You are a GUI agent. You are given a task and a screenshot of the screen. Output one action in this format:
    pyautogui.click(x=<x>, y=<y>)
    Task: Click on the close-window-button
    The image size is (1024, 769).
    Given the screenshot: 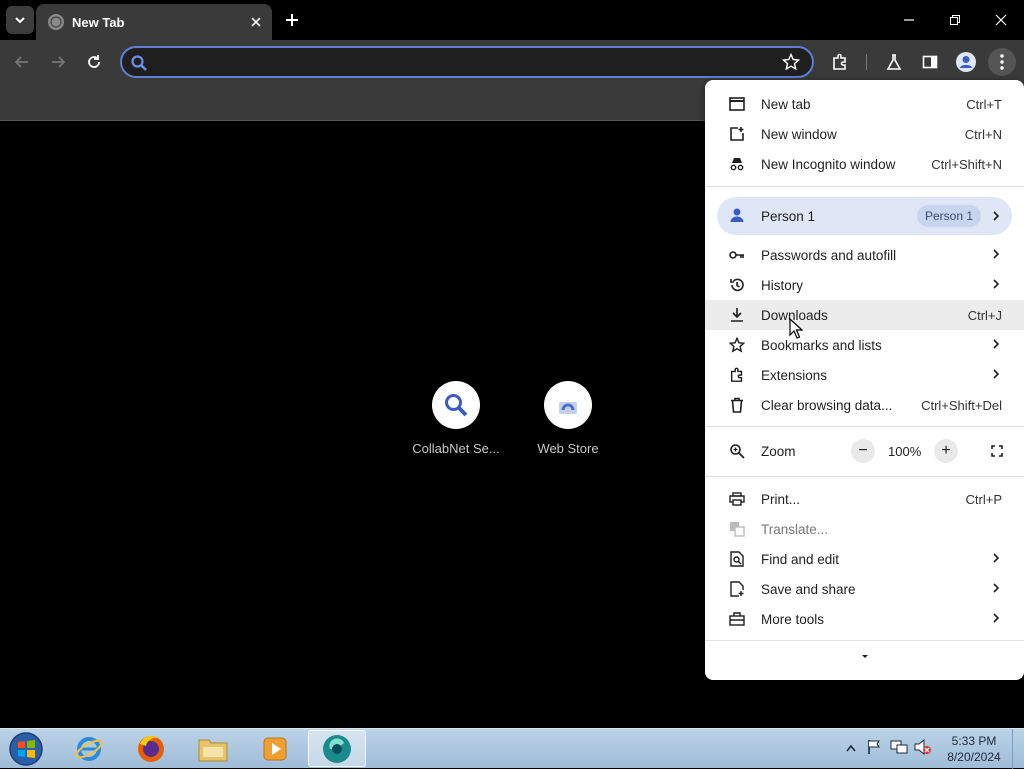 What is the action you would take?
    pyautogui.click(x=1001, y=20)
    